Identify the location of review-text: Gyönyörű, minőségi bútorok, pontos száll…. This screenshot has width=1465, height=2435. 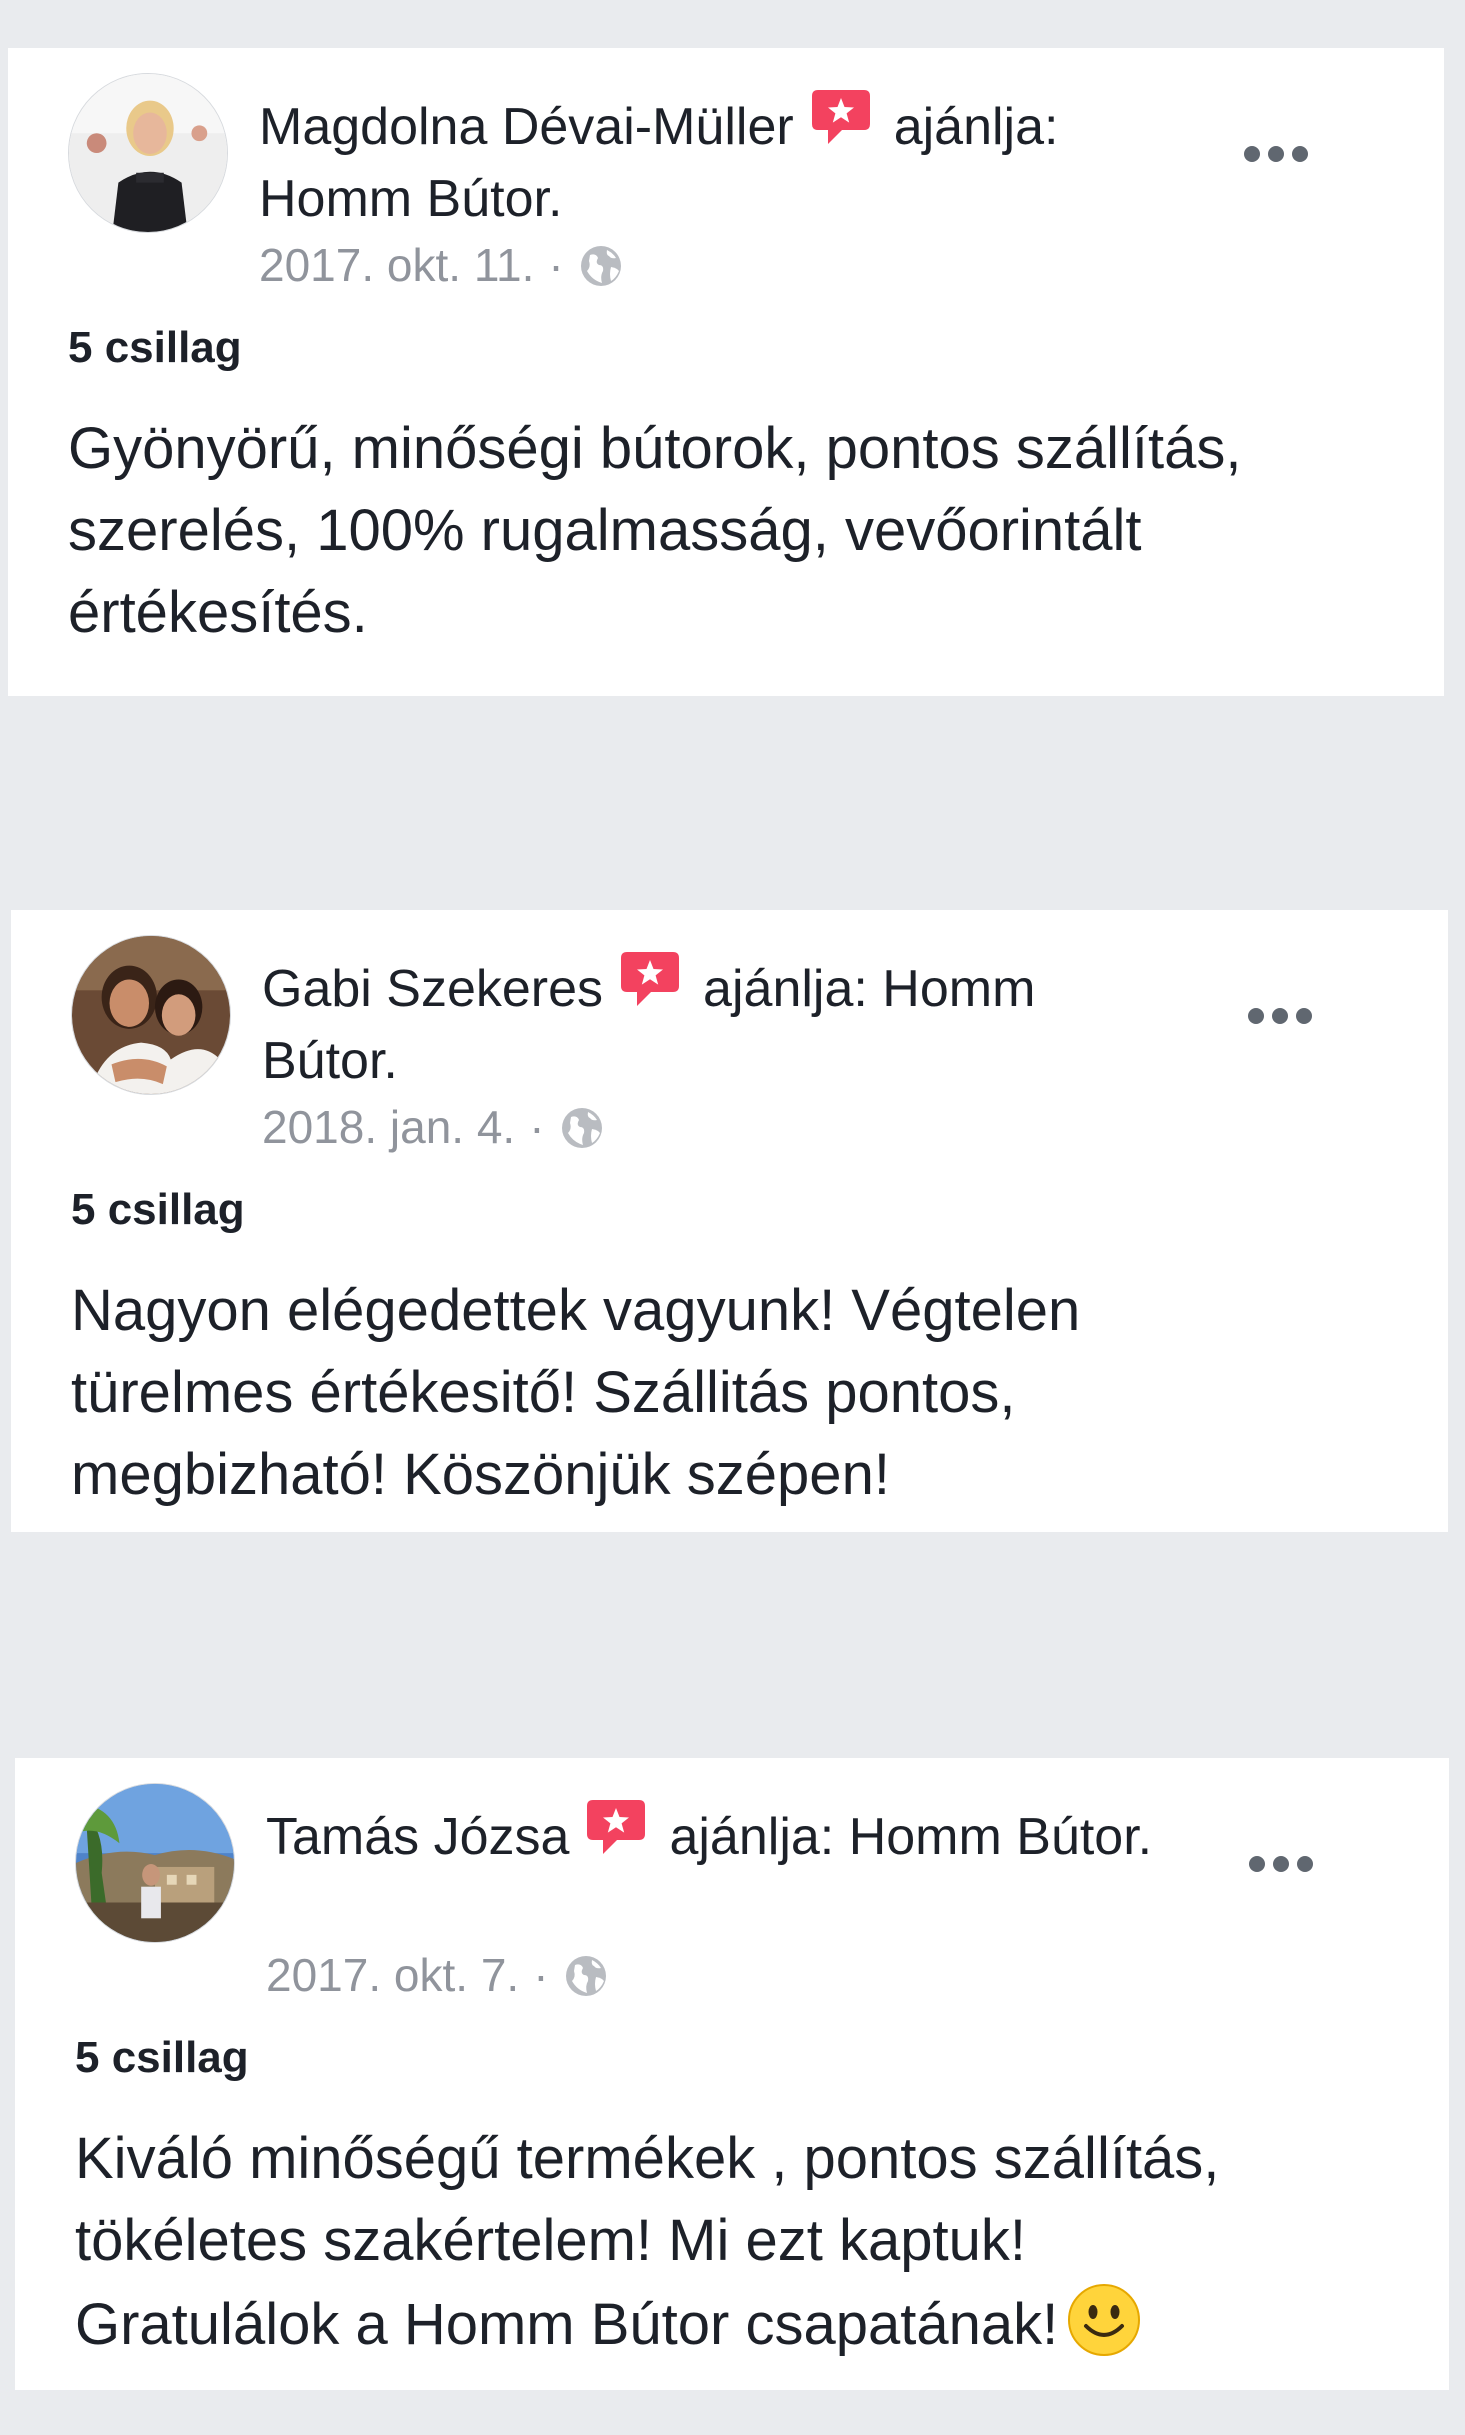
(655, 530).